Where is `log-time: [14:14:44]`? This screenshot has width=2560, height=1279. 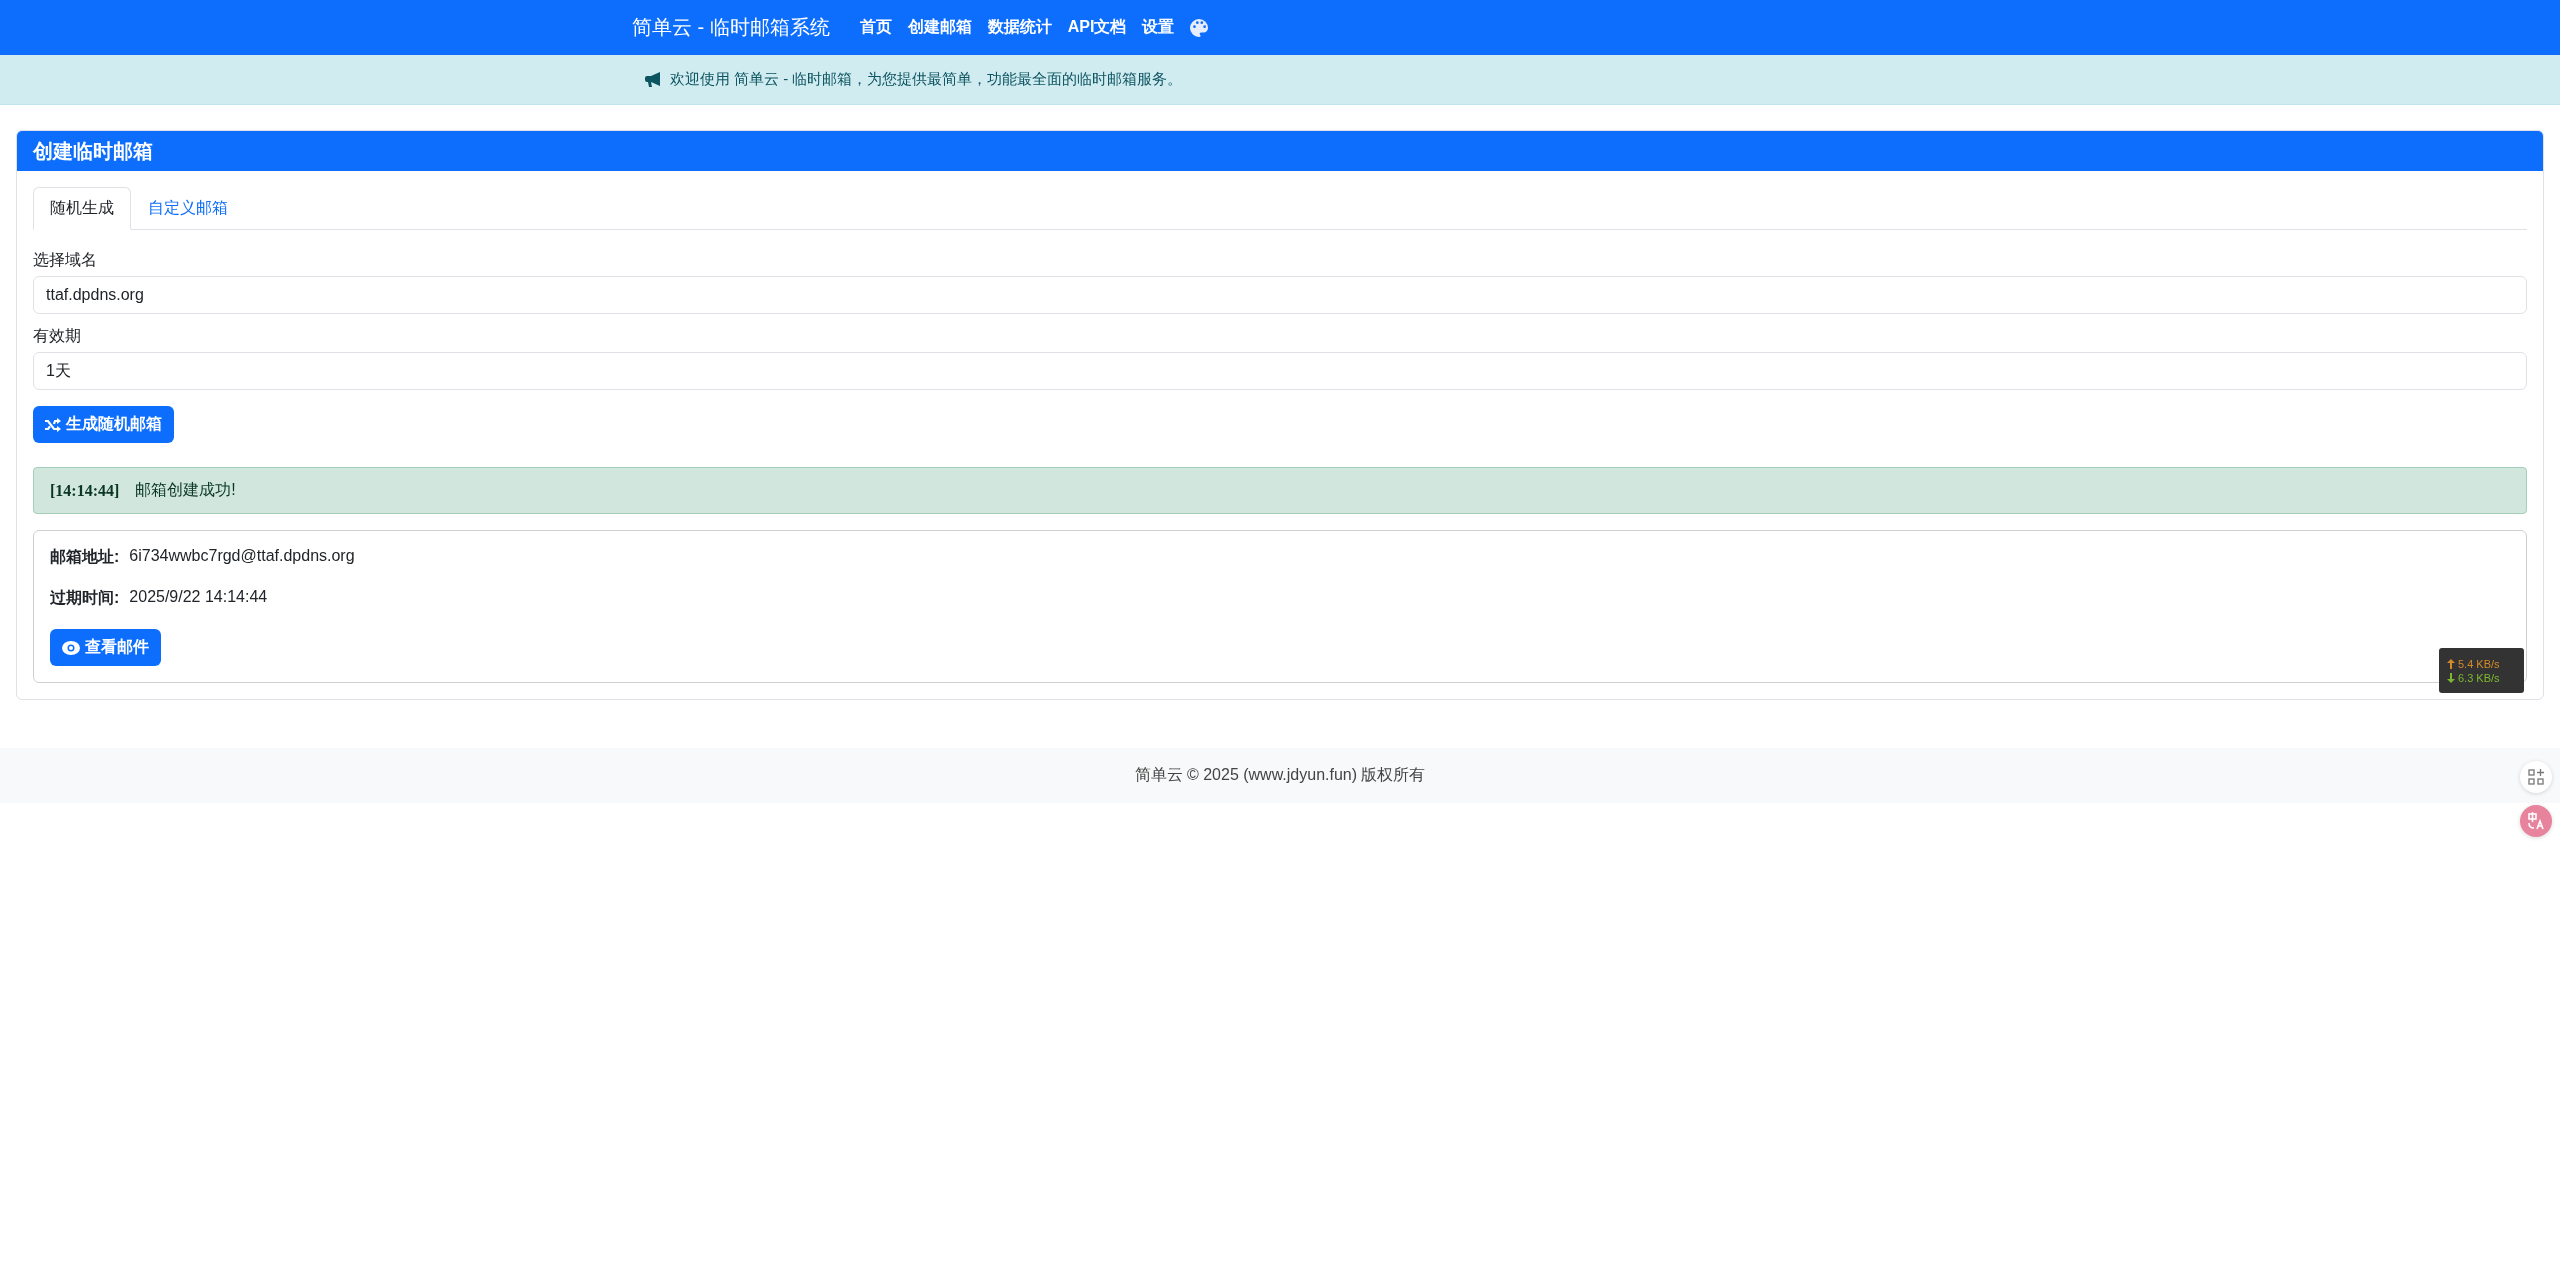 log-time: [14:14:44] is located at coordinates (85, 490).